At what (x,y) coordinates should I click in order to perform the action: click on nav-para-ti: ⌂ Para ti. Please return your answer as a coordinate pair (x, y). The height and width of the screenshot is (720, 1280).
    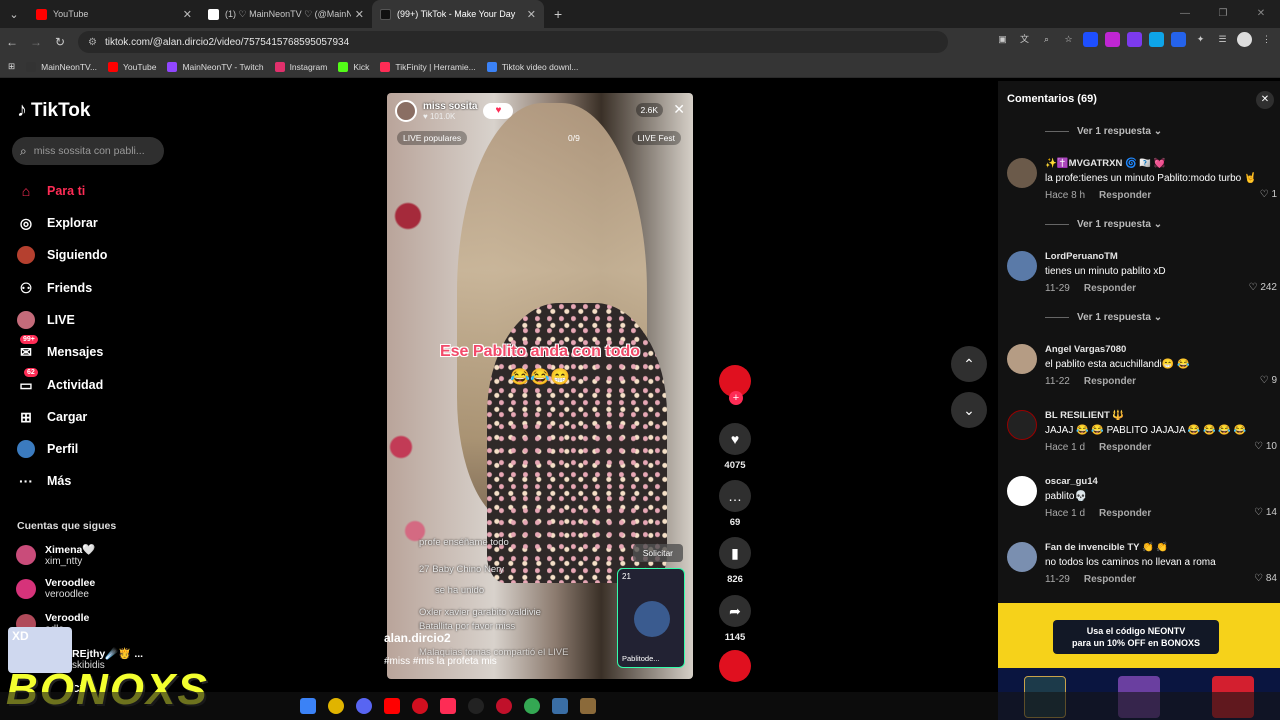
    Looking at the image, I should click on (50, 191).